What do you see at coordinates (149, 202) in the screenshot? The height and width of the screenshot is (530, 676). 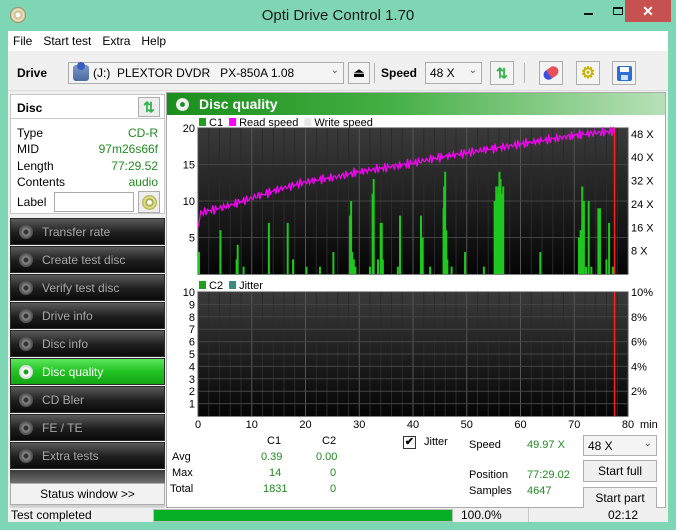 I see `disc-label-button` at bounding box center [149, 202].